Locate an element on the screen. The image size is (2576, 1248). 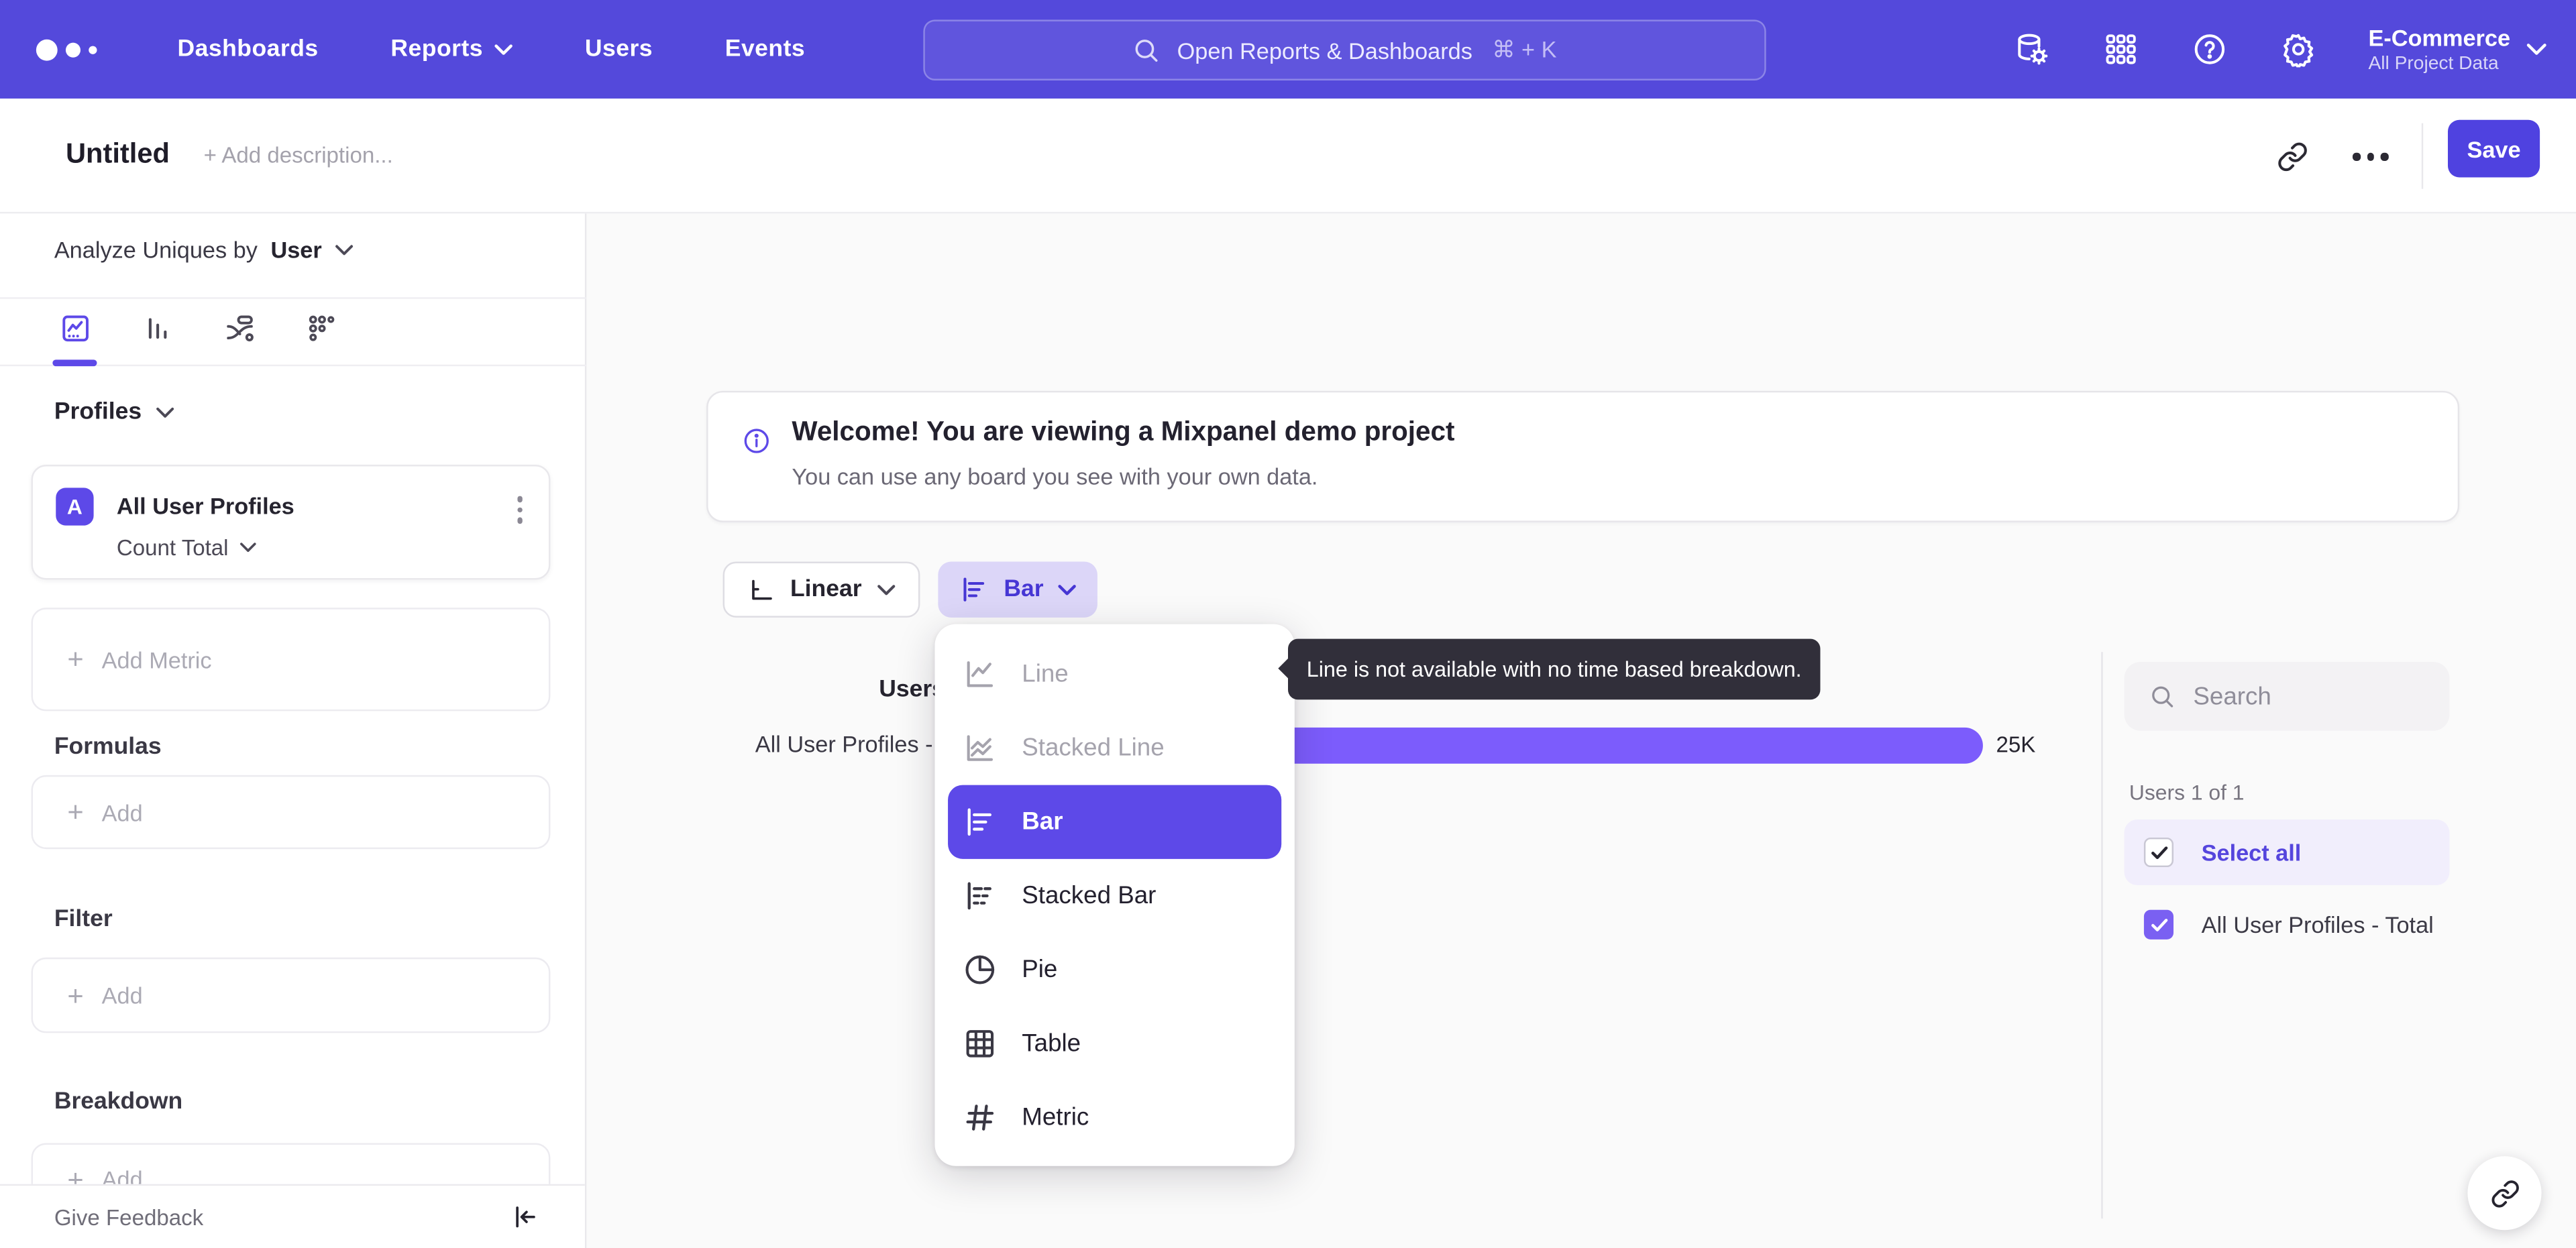
active-tab-indicator is located at coordinates (74, 362).